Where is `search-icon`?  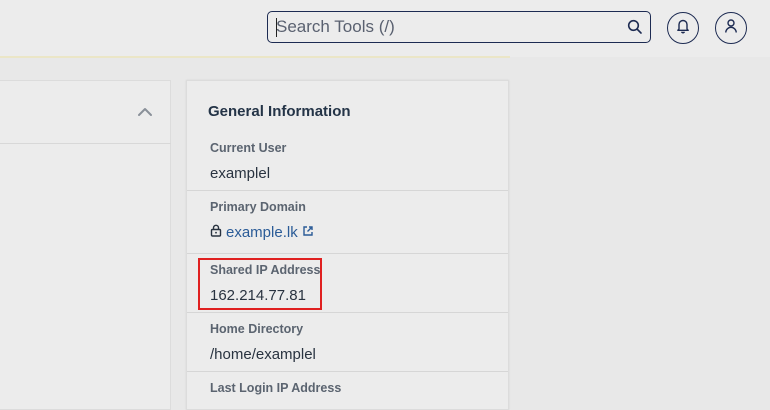 search-icon is located at coordinates (635, 27).